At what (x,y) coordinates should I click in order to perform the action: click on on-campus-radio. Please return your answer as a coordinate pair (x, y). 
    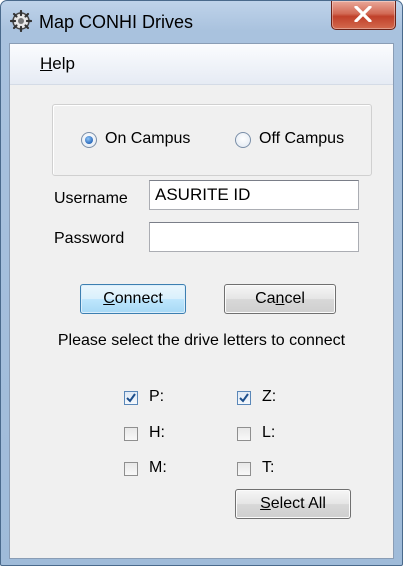
    Looking at the image, I should click on (89, 140).